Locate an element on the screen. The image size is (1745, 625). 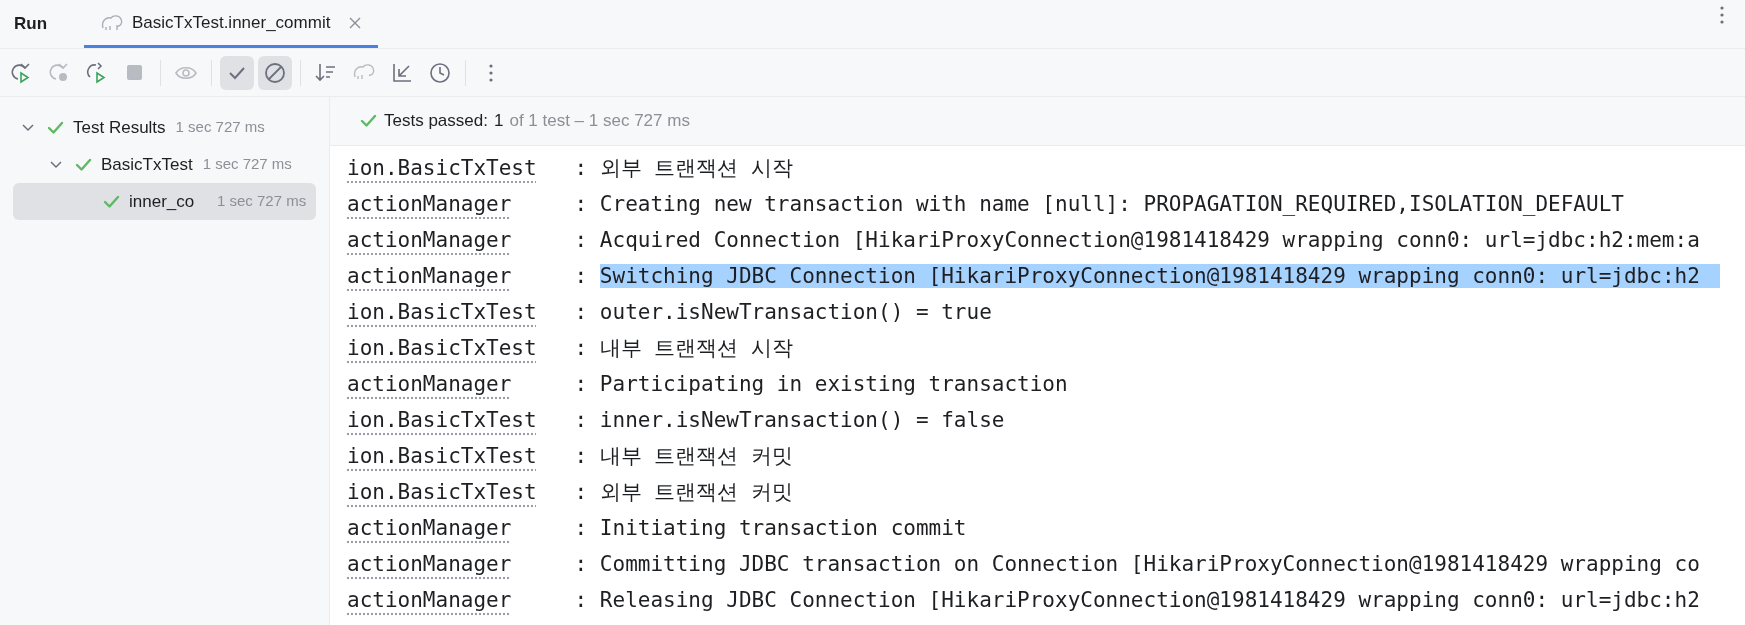
log-message: : Acquired Connection [HikariProxyConnection@1981418429 wrapping conn0: url=jdbc:h2:mem:a is located at coordinates (1137, 241).